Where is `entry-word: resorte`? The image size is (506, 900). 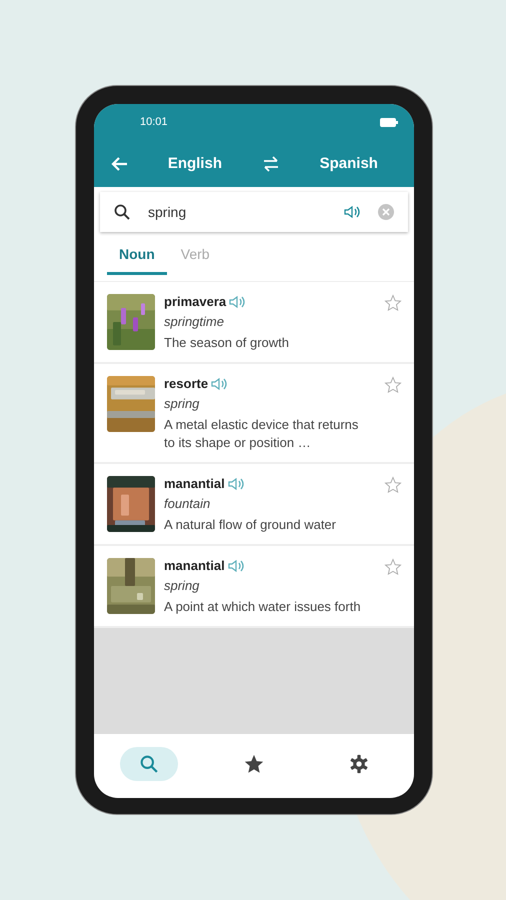 entry-word: resorte is located at coordinates (186, 383).